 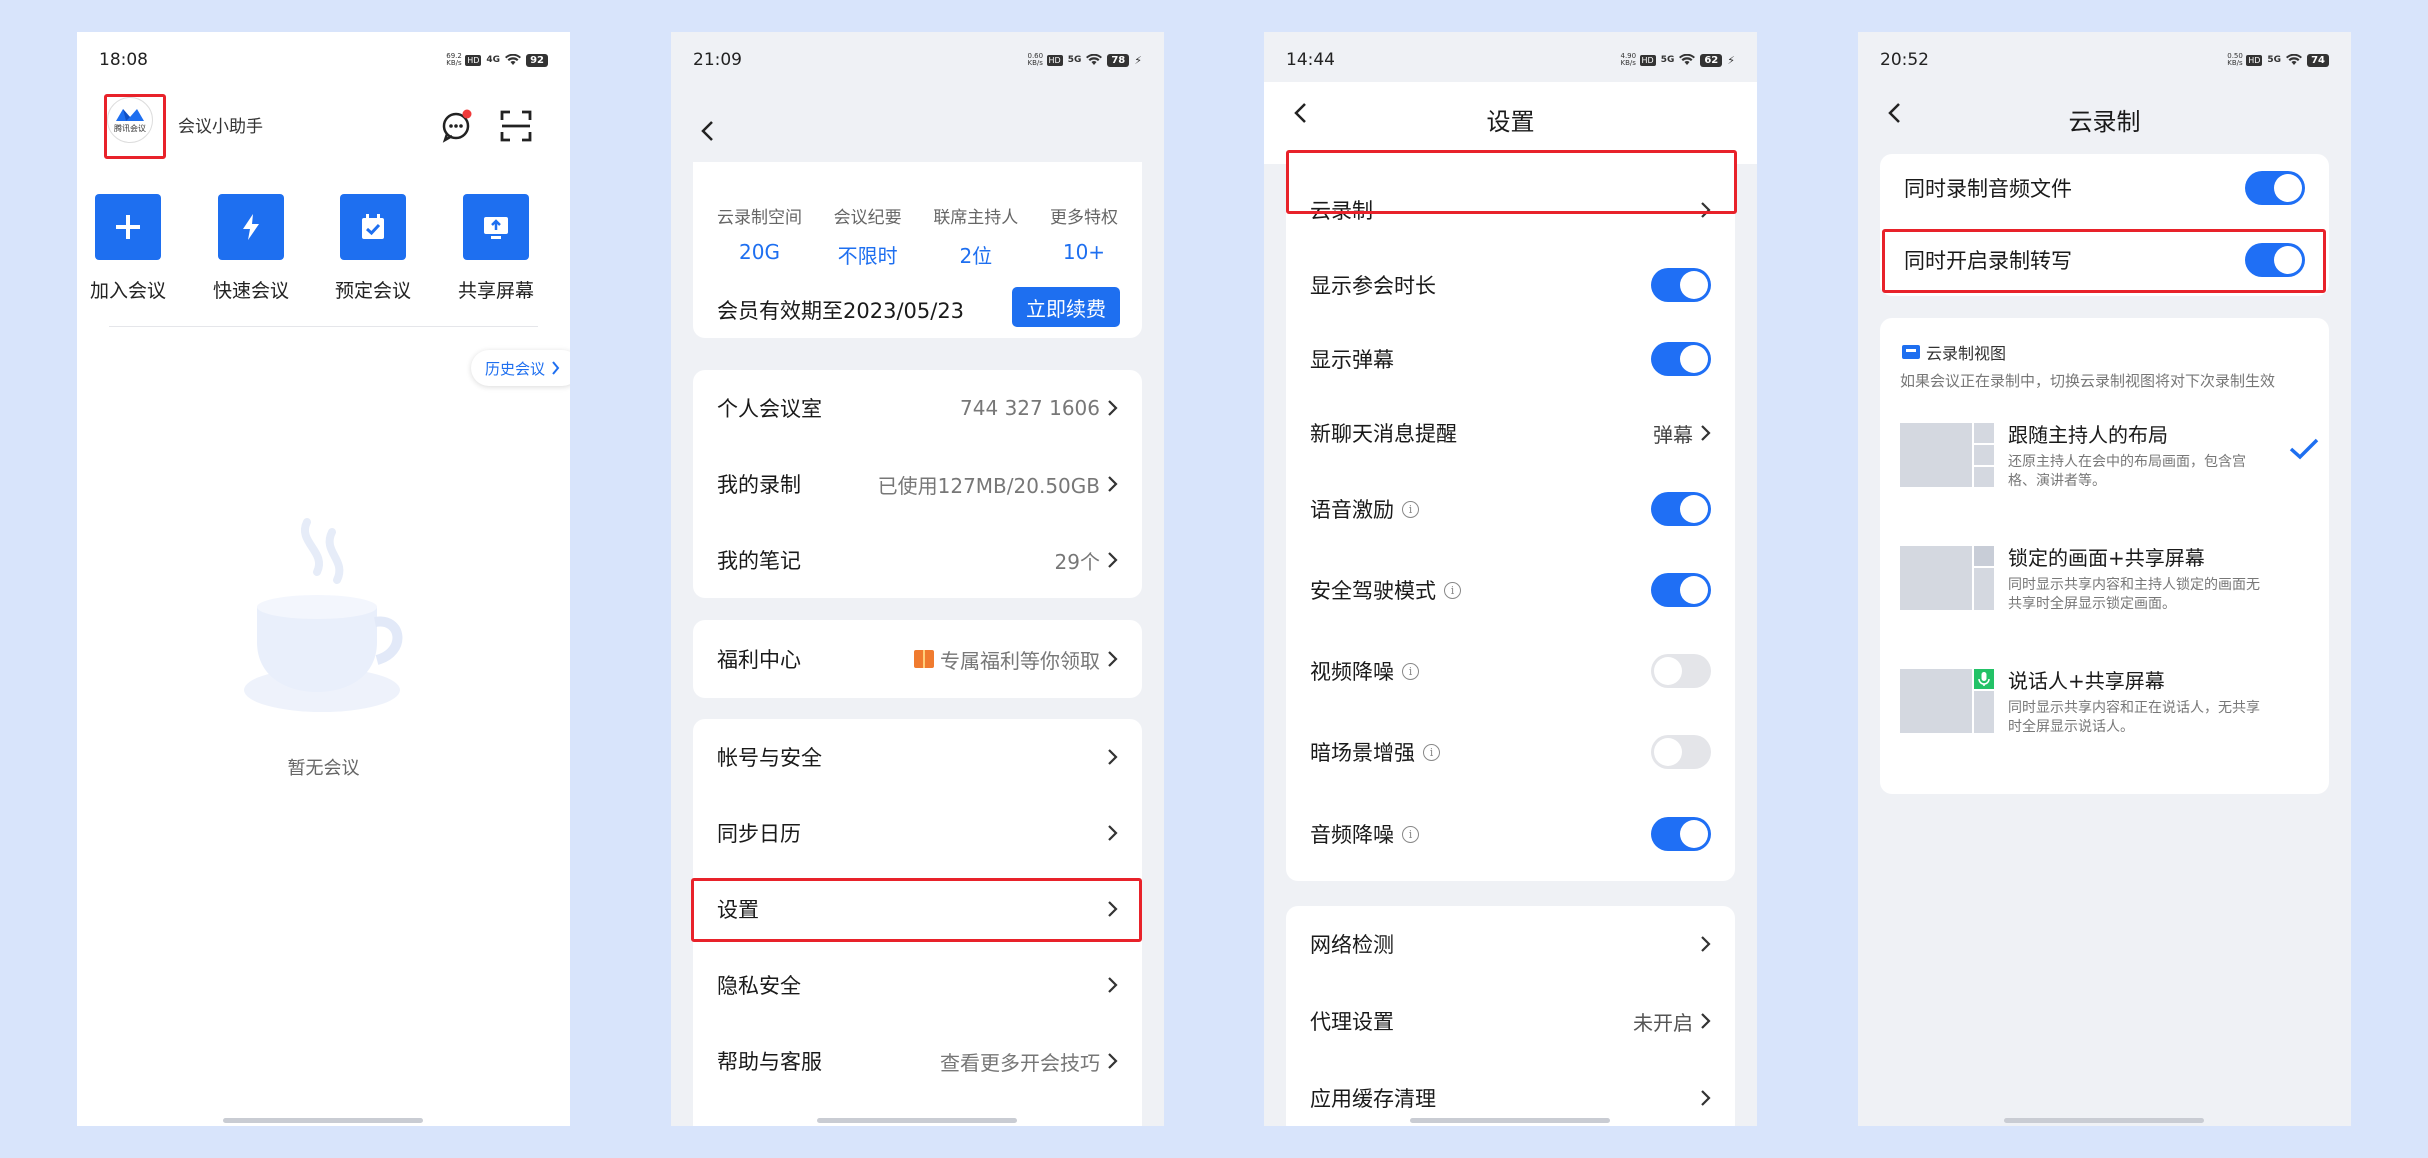 I want to click on row-safe-driving: 安全驾驶模式 i, so click(x=1510, y=590).